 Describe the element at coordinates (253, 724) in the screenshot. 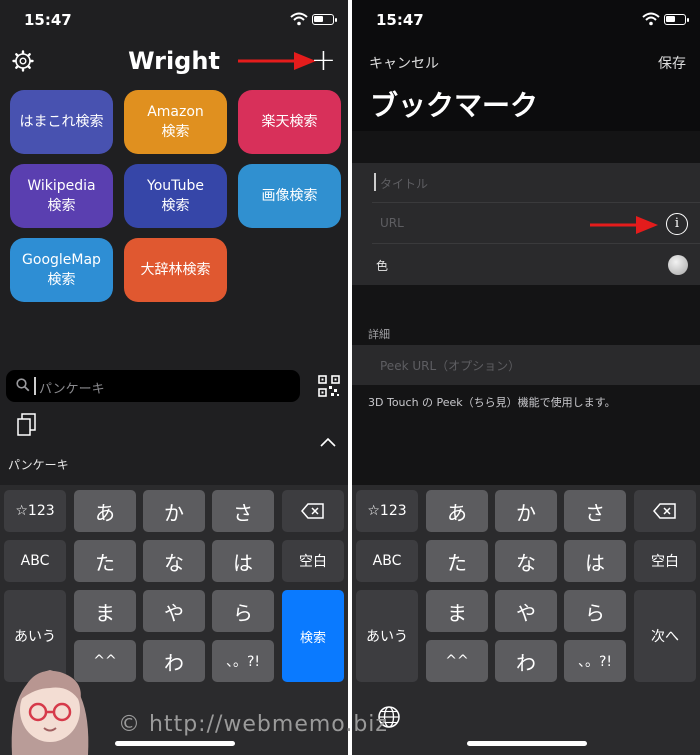

I see `watermark: © http://webmemo.biz` at that location.